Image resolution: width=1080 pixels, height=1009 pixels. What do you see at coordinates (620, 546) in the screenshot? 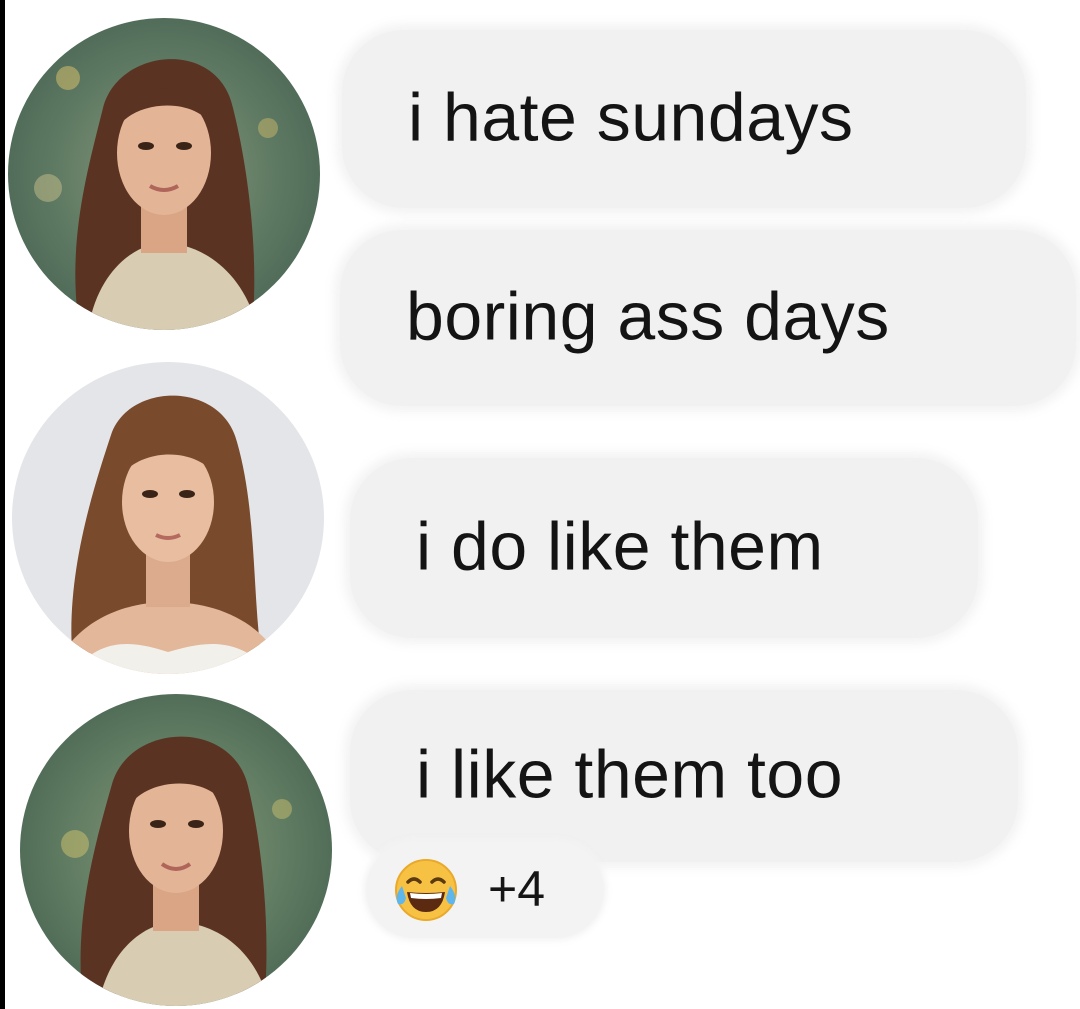
I see `message-text: i do like them` at bounding box center [620, 546].